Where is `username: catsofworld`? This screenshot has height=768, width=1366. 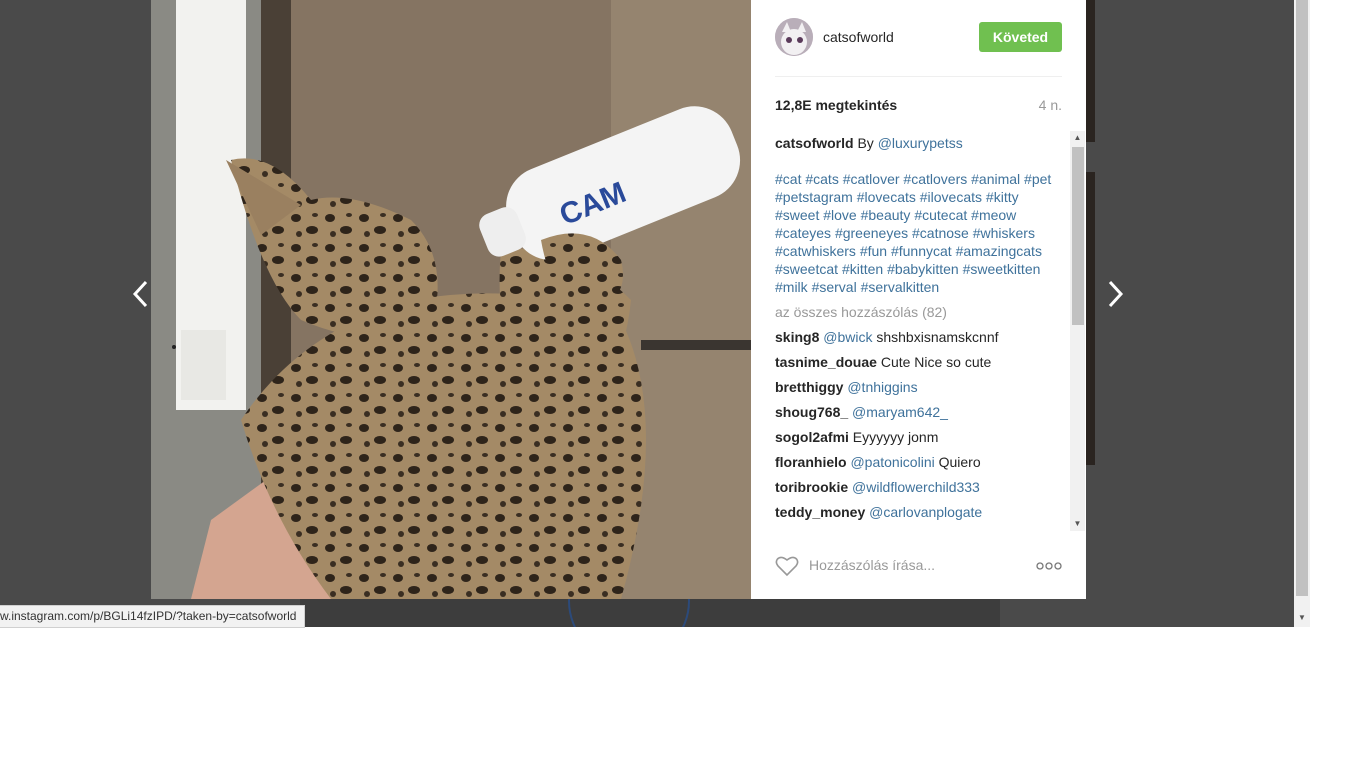
username: catsofworld is located at coordinates (858, 37).